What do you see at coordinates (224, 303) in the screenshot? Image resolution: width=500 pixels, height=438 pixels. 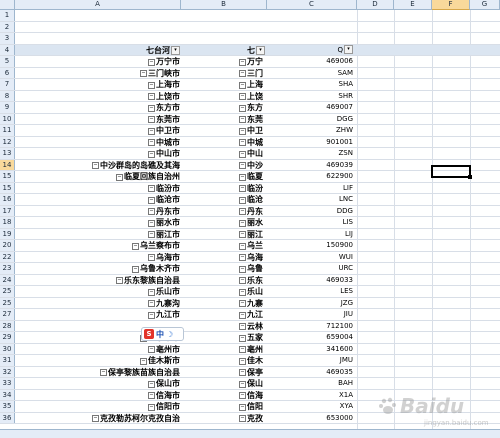 I see `cell-short-name: − 九寨` at bounding box center [224, 303].